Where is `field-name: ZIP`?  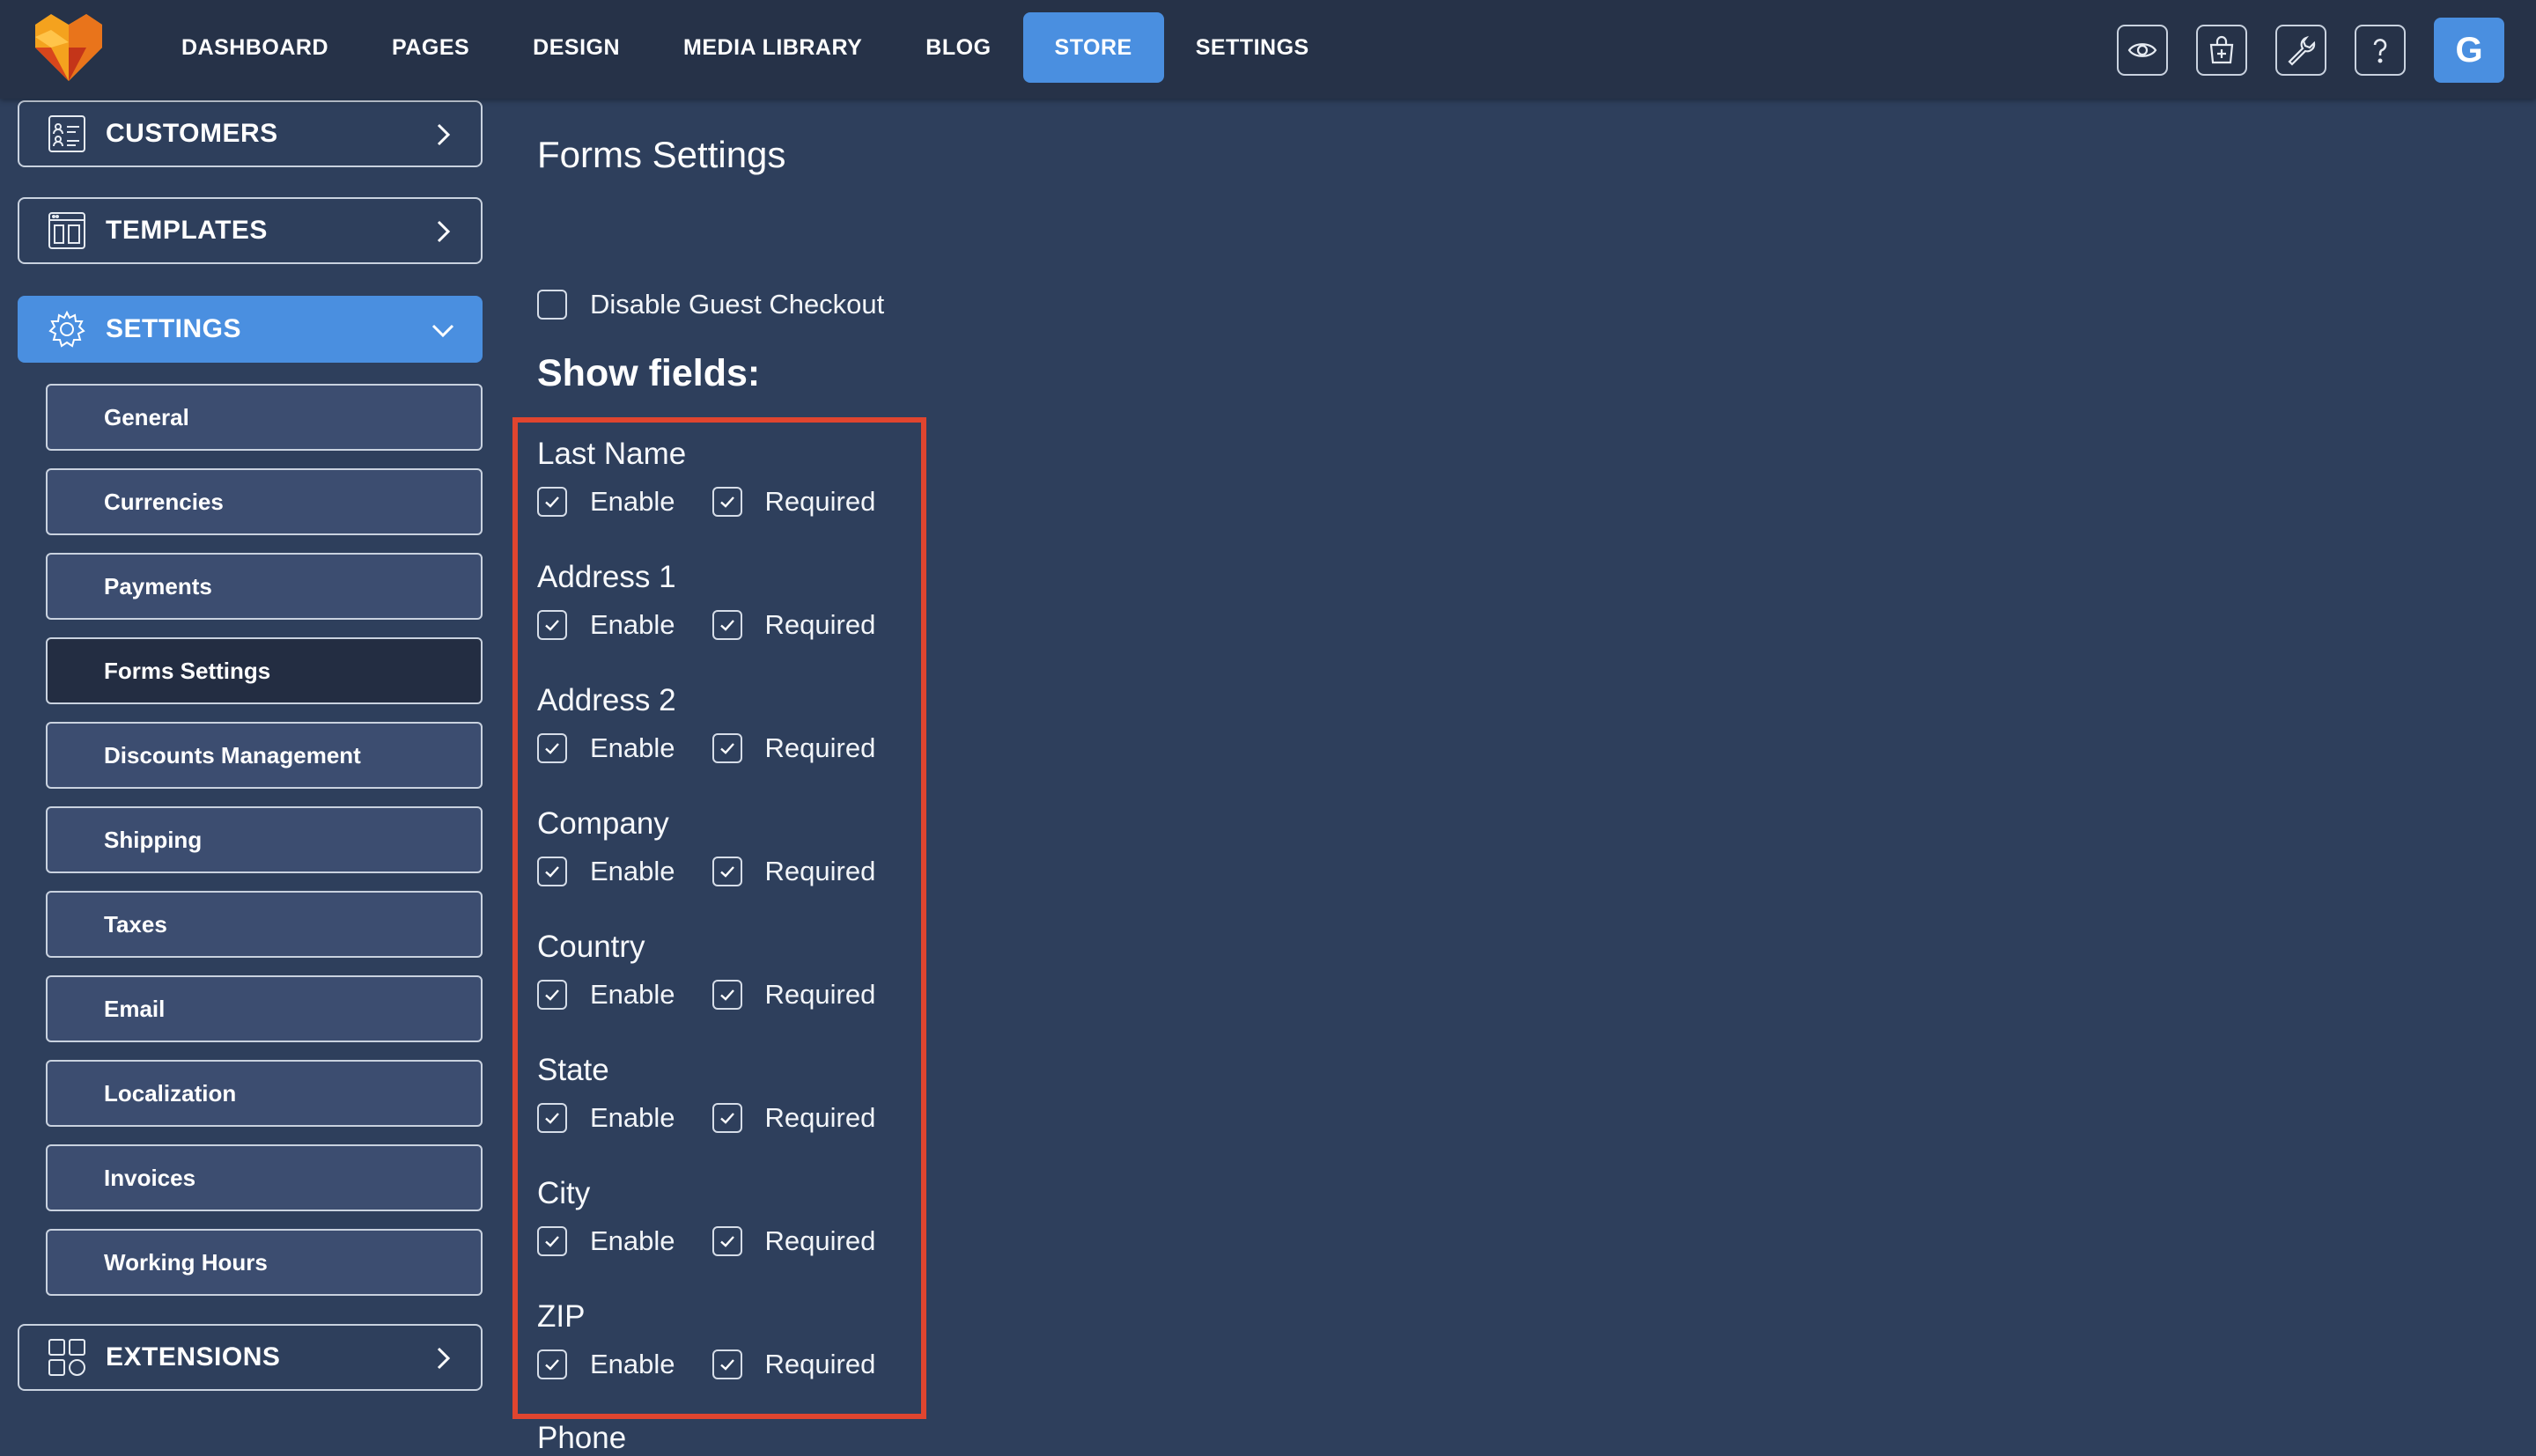 field-name: ZIP is located at coordinates (561, 1316).